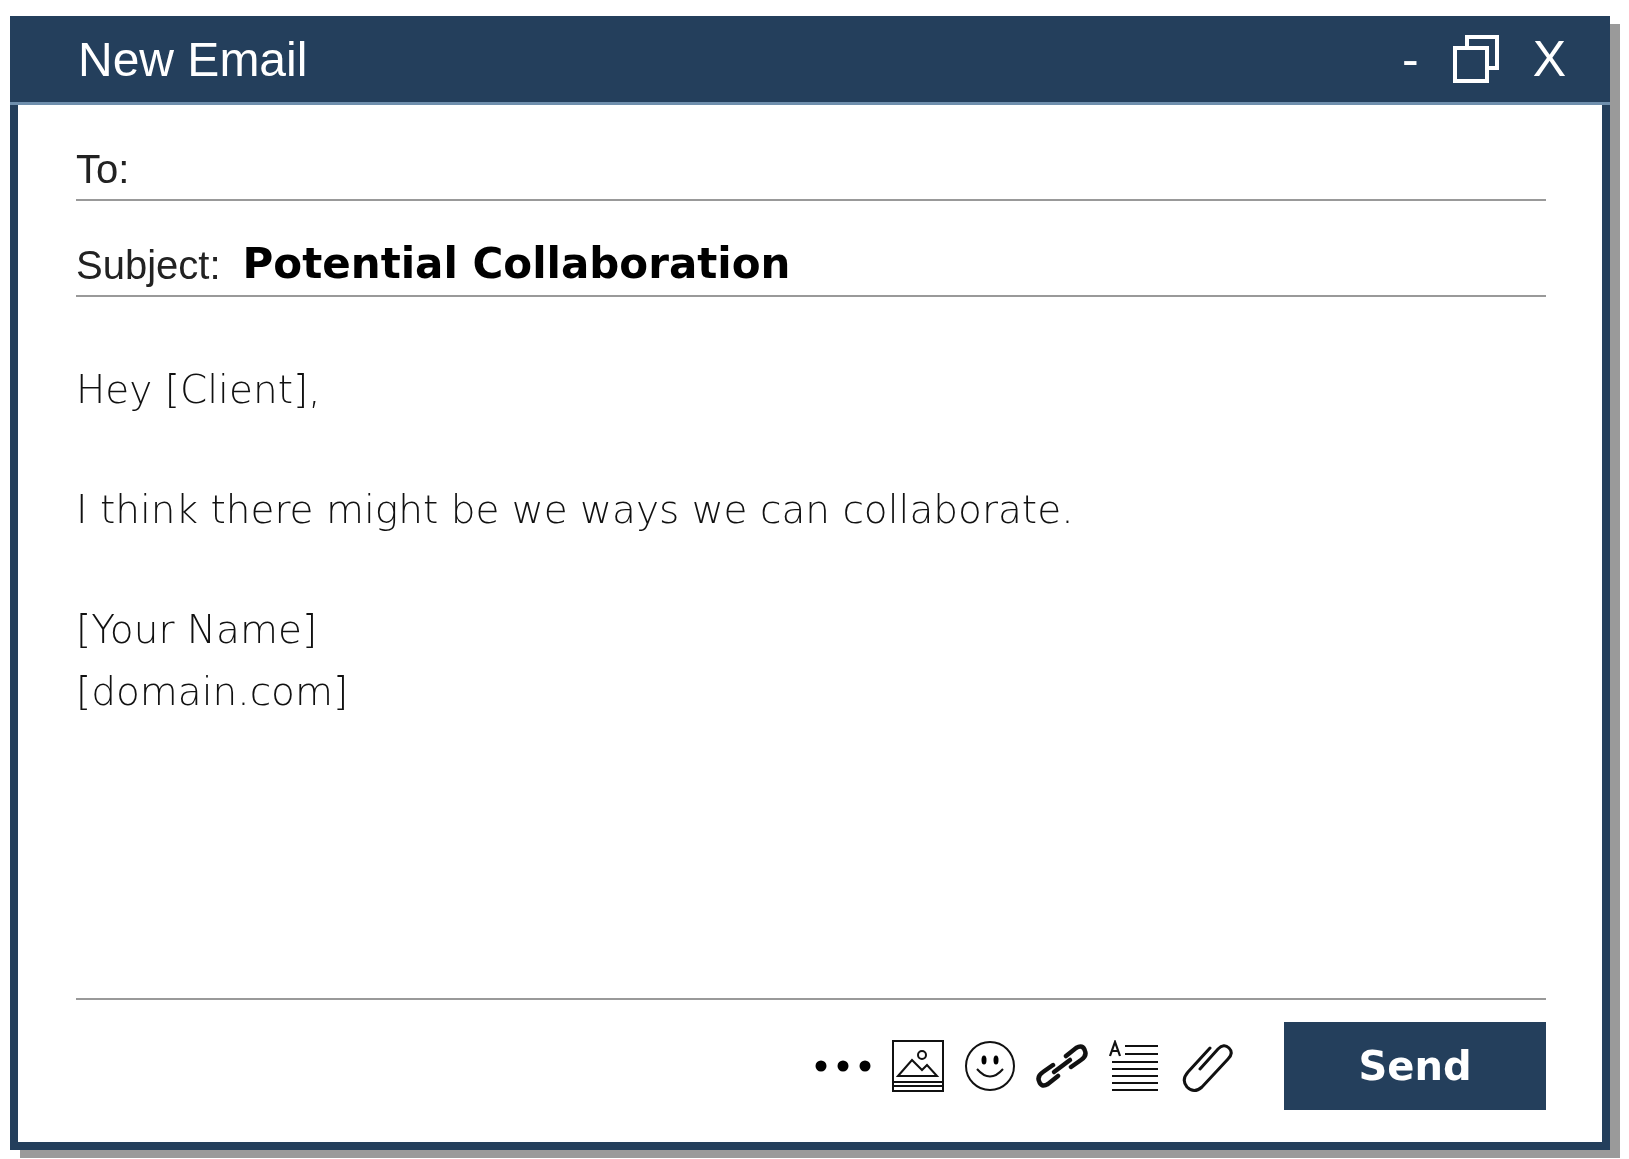 This screenshot has height=1159, width=1629. I want to click on message-text: I think there might be we ways we can collaborate., so click(575, 510).